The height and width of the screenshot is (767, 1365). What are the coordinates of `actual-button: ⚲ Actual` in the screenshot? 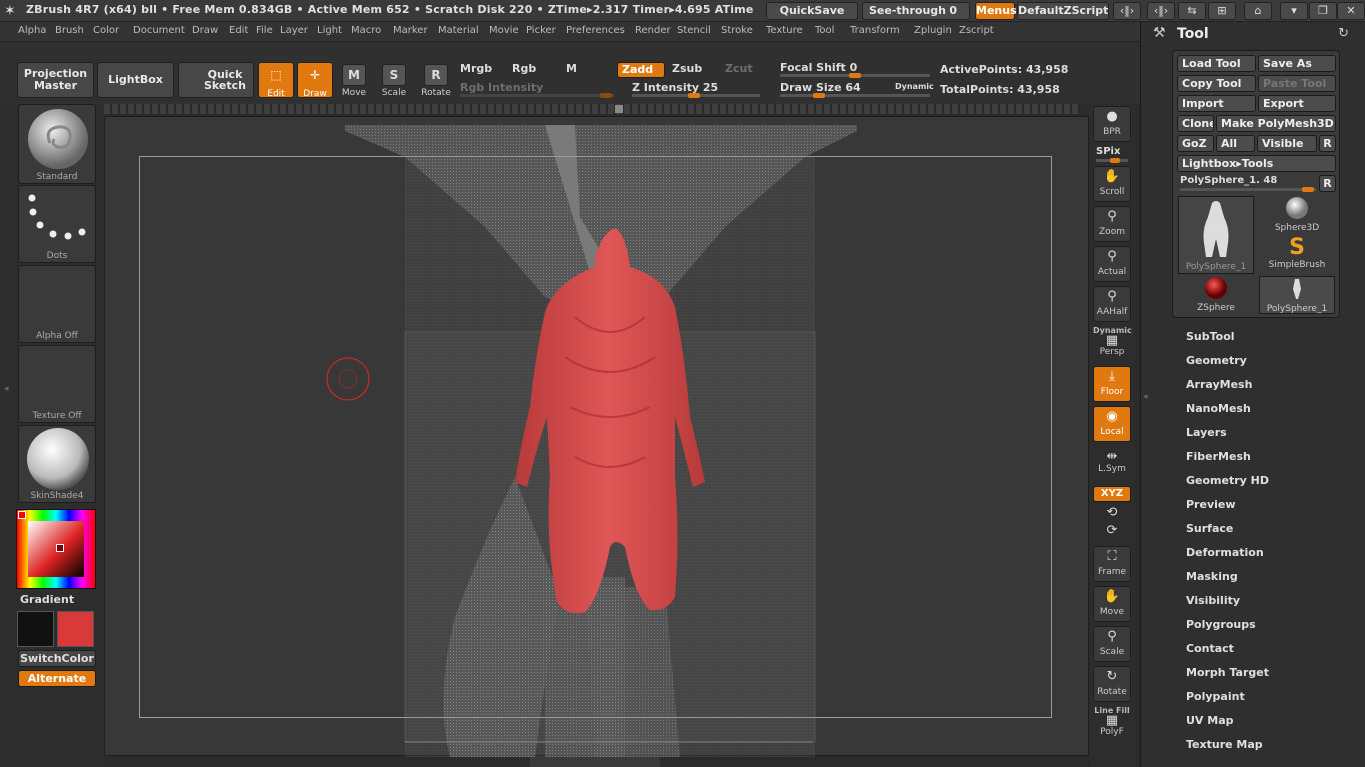 It's located at (1112, 264).